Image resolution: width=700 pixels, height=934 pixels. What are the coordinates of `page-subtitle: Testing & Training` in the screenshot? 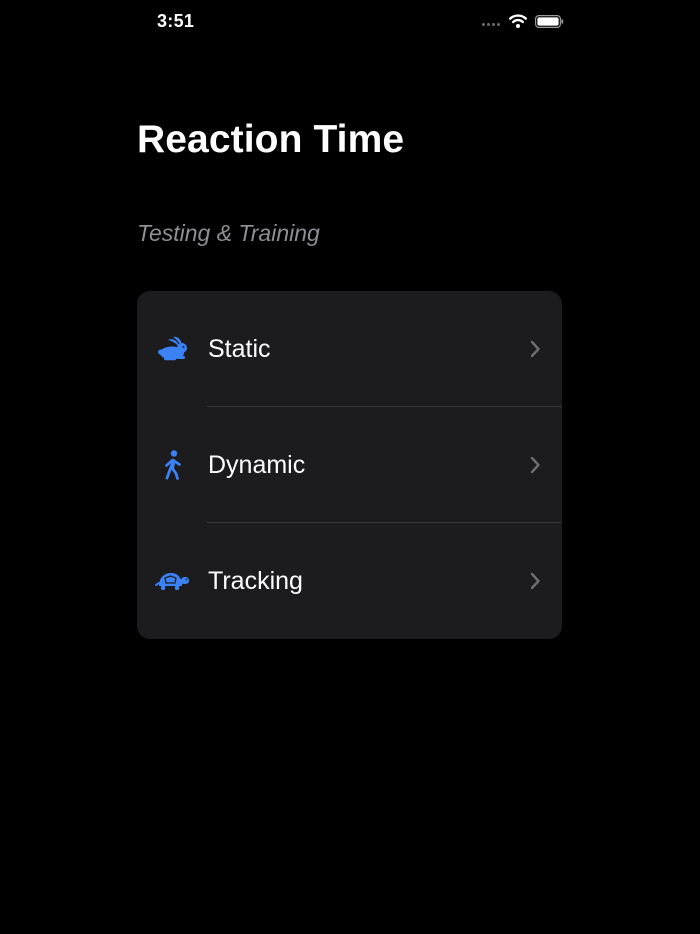 It's located at (228, 233).